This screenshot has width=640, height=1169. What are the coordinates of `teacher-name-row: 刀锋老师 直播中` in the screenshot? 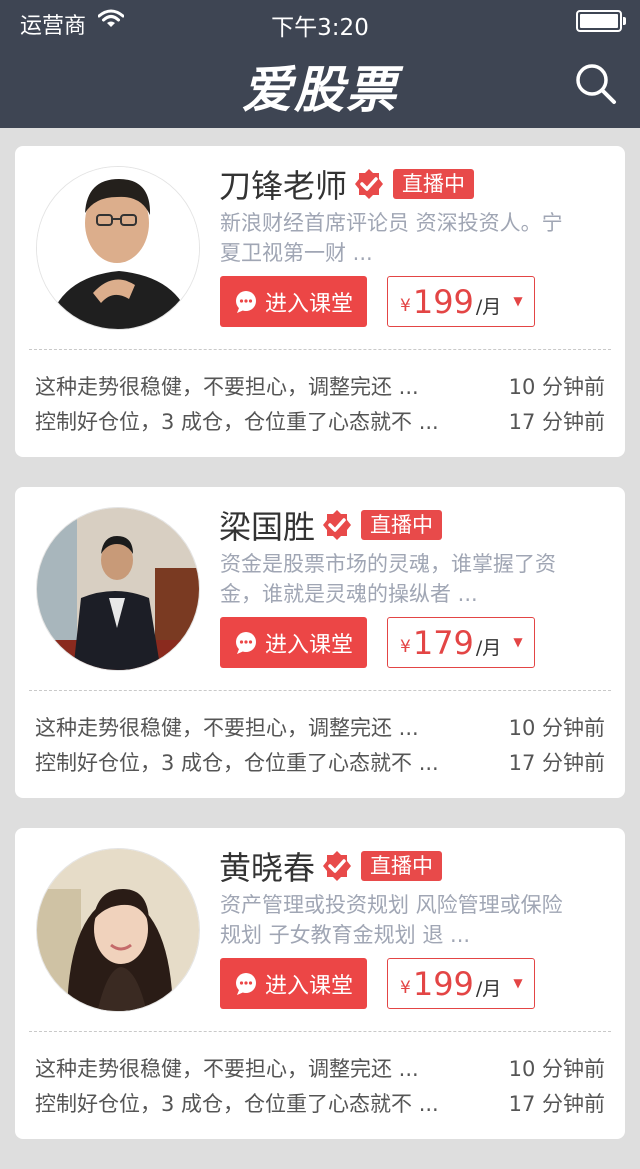 It's located at (347, 184).